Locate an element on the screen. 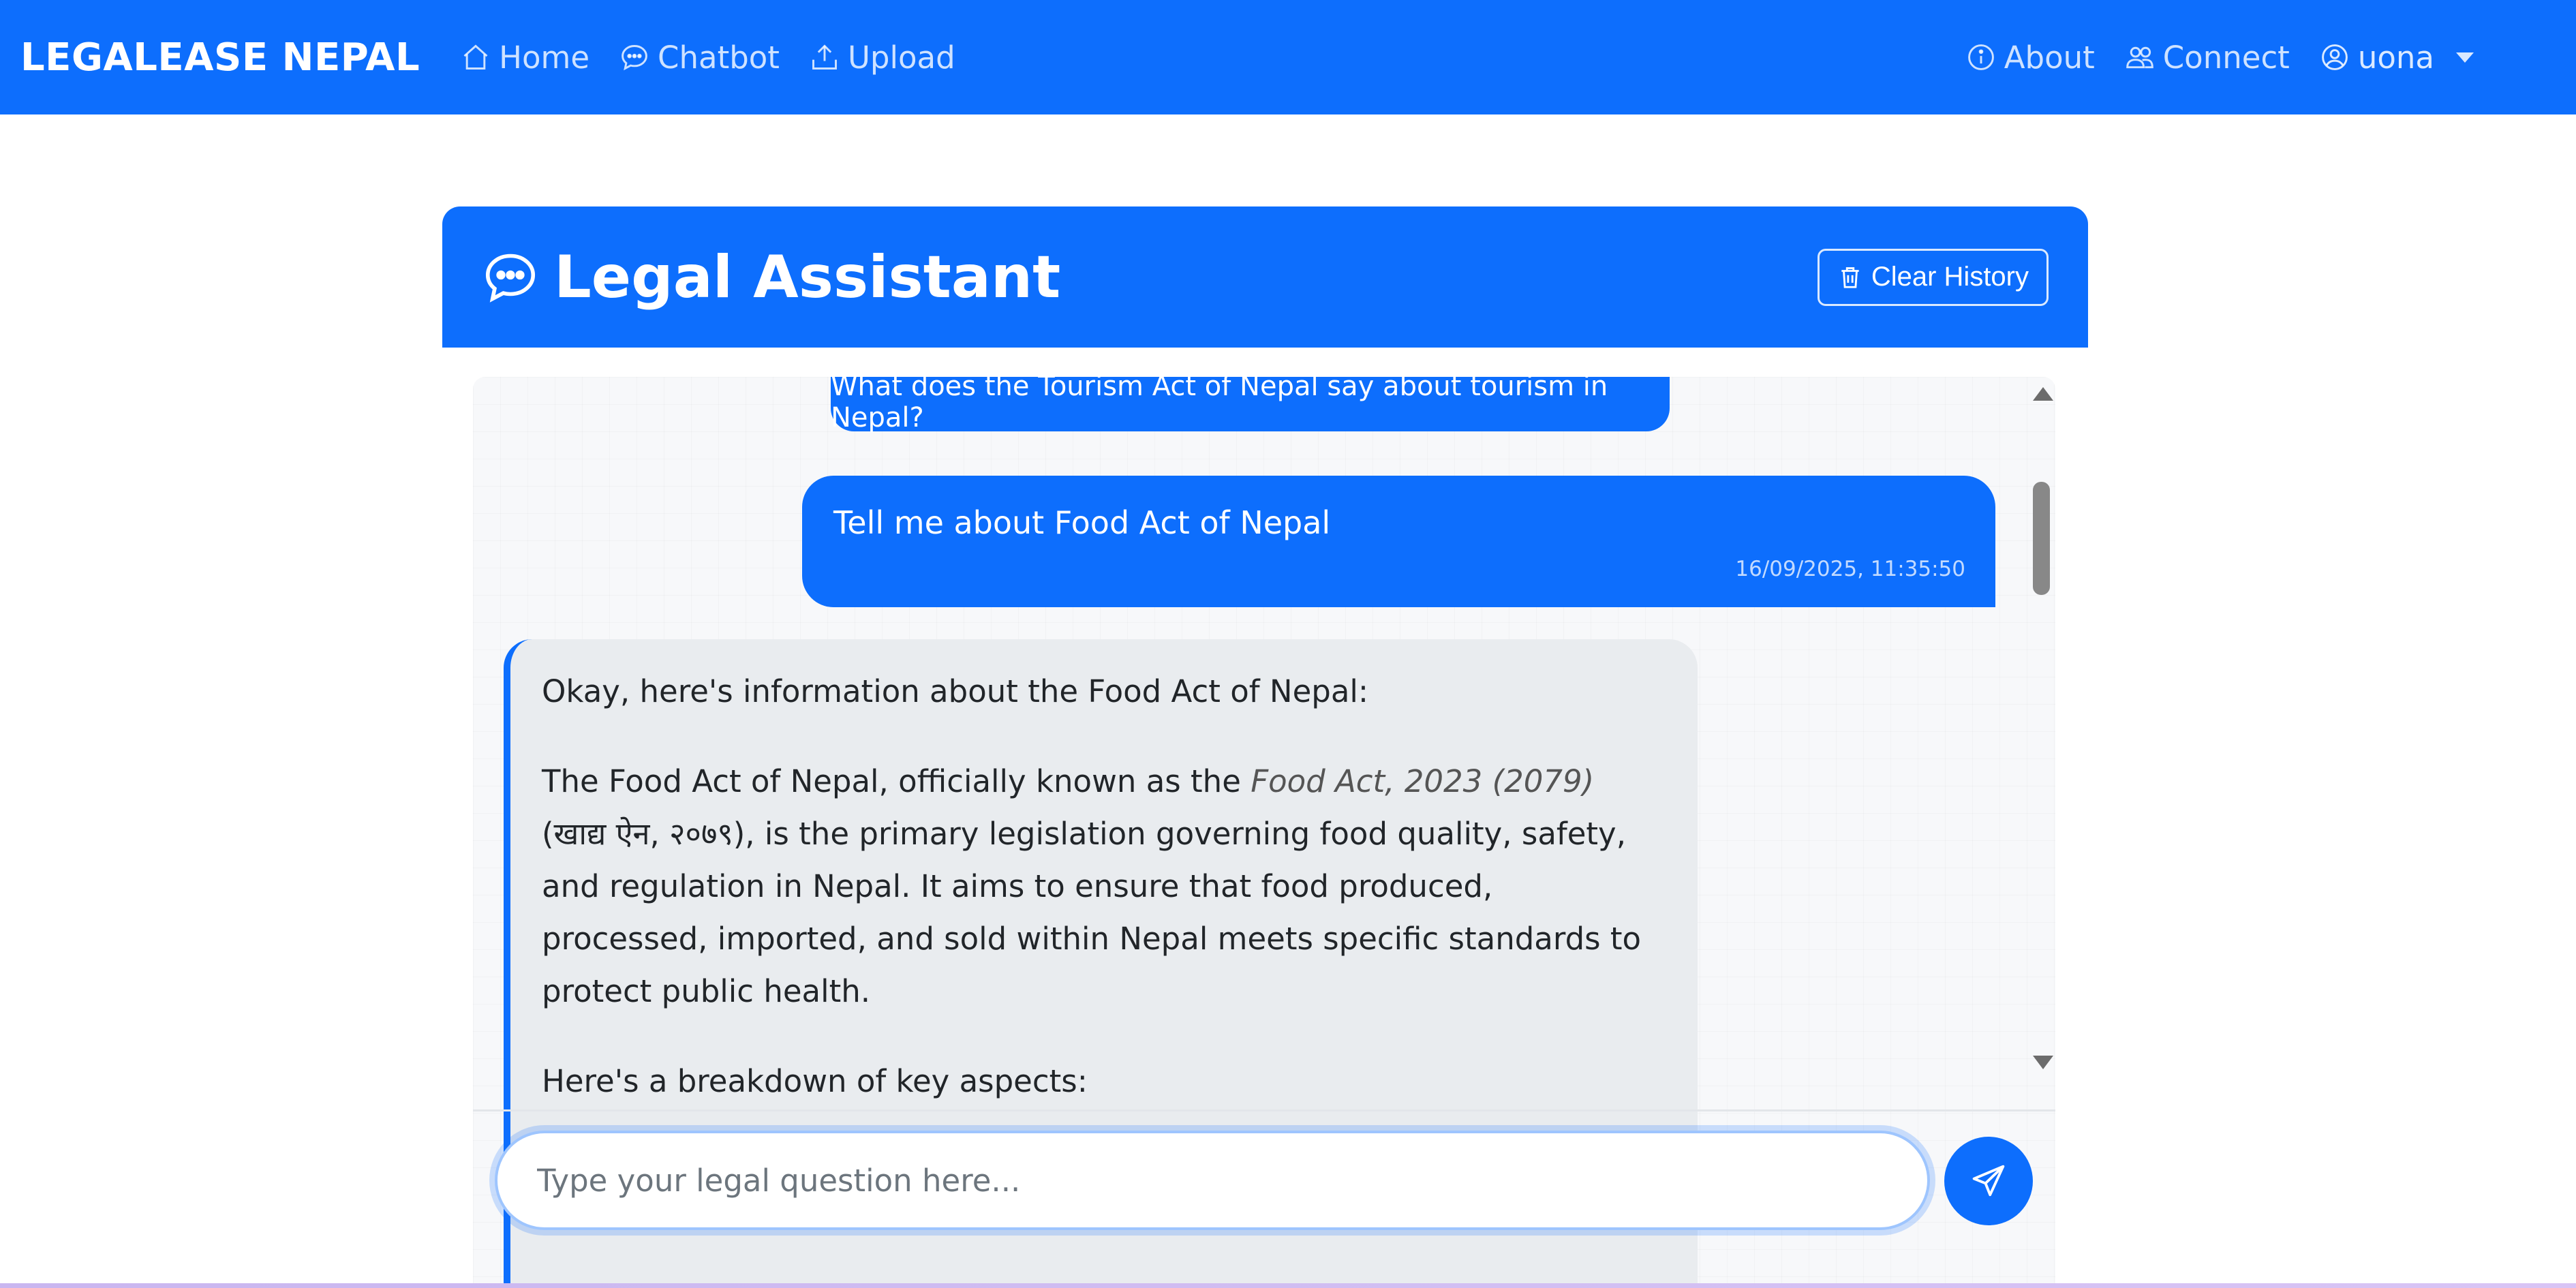 The width and height of the screenshot is (2576, 1288). house-icon is located at coordinates (476, 57).